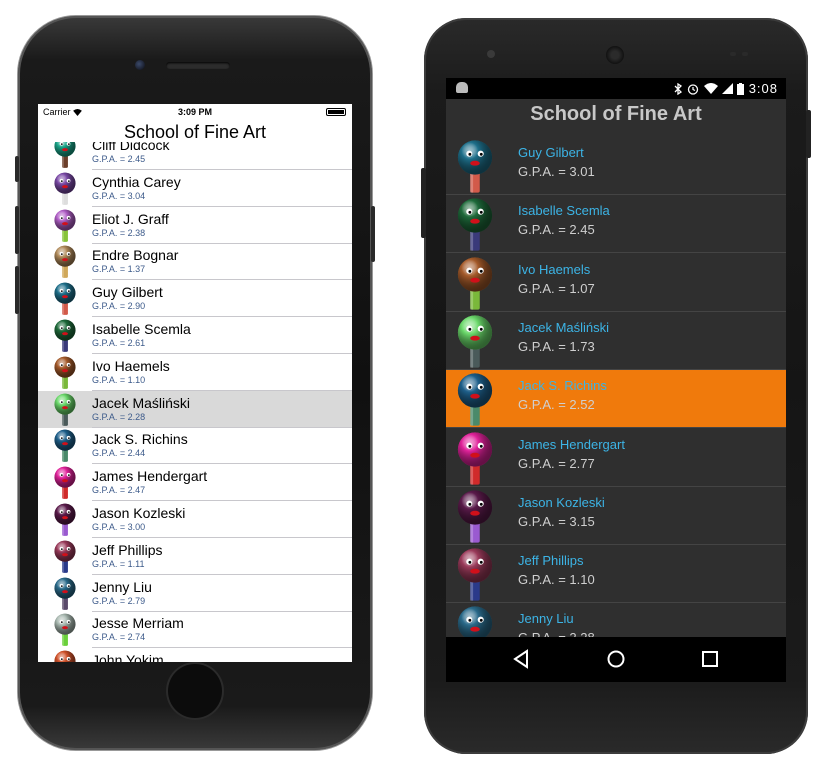 This screenshot has width=817, height=768. What do you see at coordinates (462, 87) in the screenshot?
I see `android-notification-icon` at bounding box center [462, 87].